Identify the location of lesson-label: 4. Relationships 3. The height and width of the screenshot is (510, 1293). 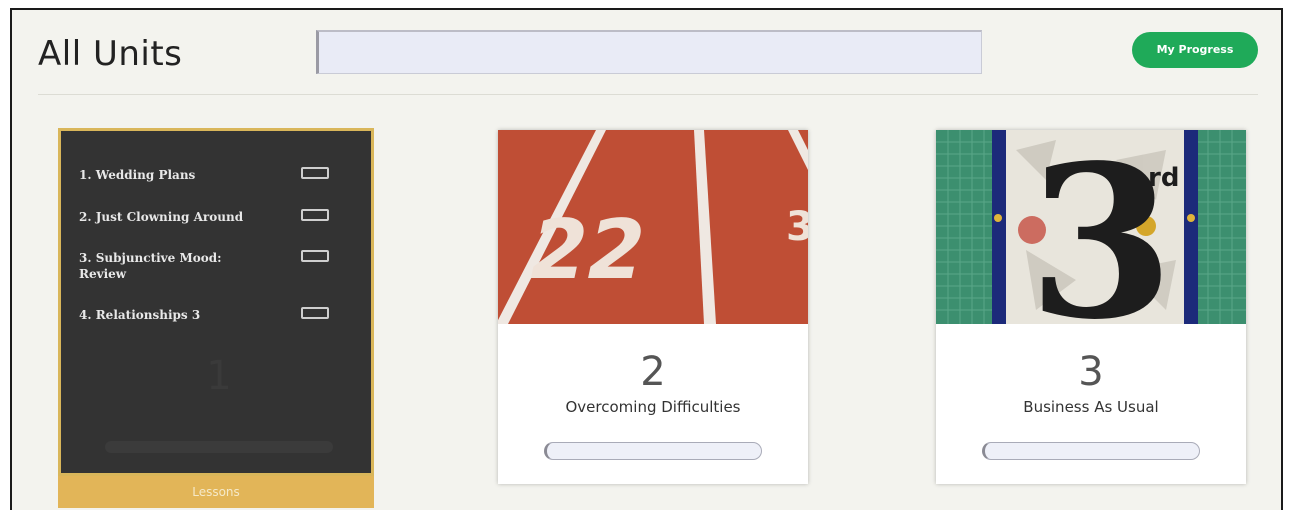
(140, 315).